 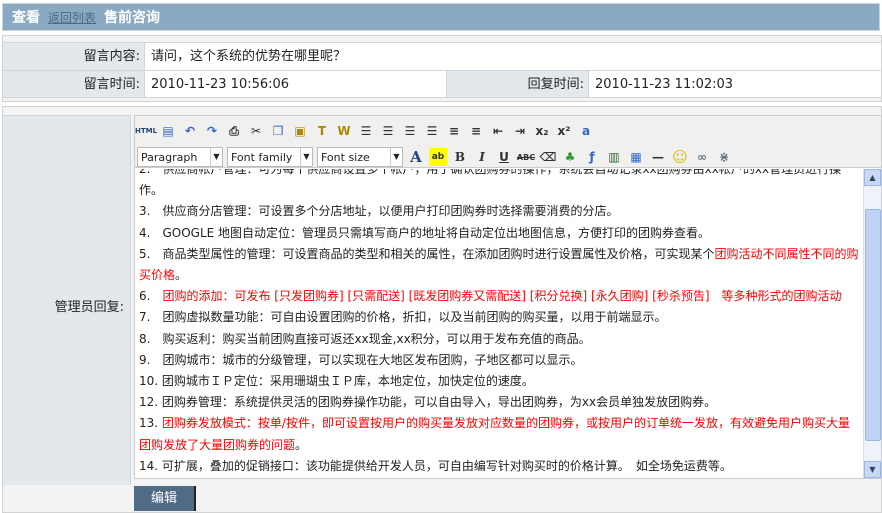 What do you see at coordinates (74, 84) in the screenshot?
I see `time-label: 留言时间:` at bounding box center [74, 84].